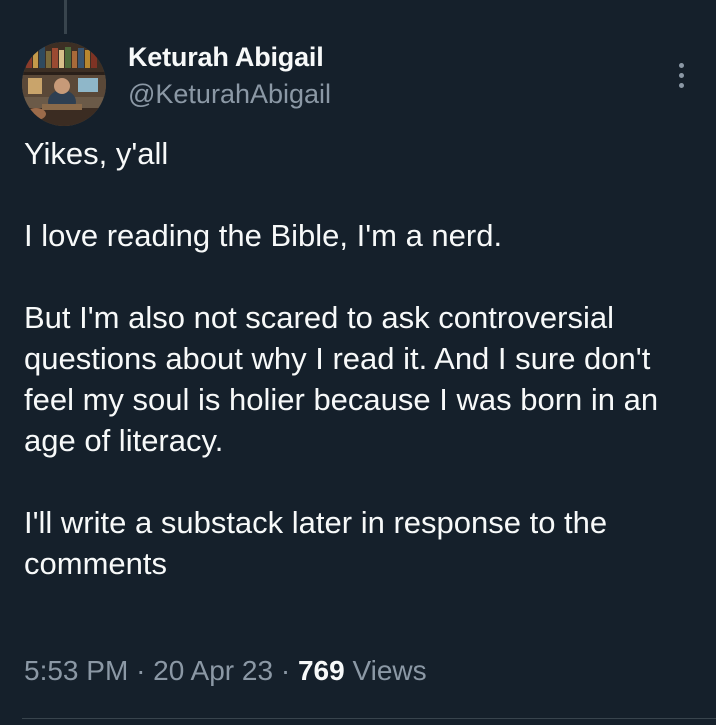 The width and height of the screenshot is (716, 725). I want to click on tweet-date: 20 Apr 23, so click(213, 670).